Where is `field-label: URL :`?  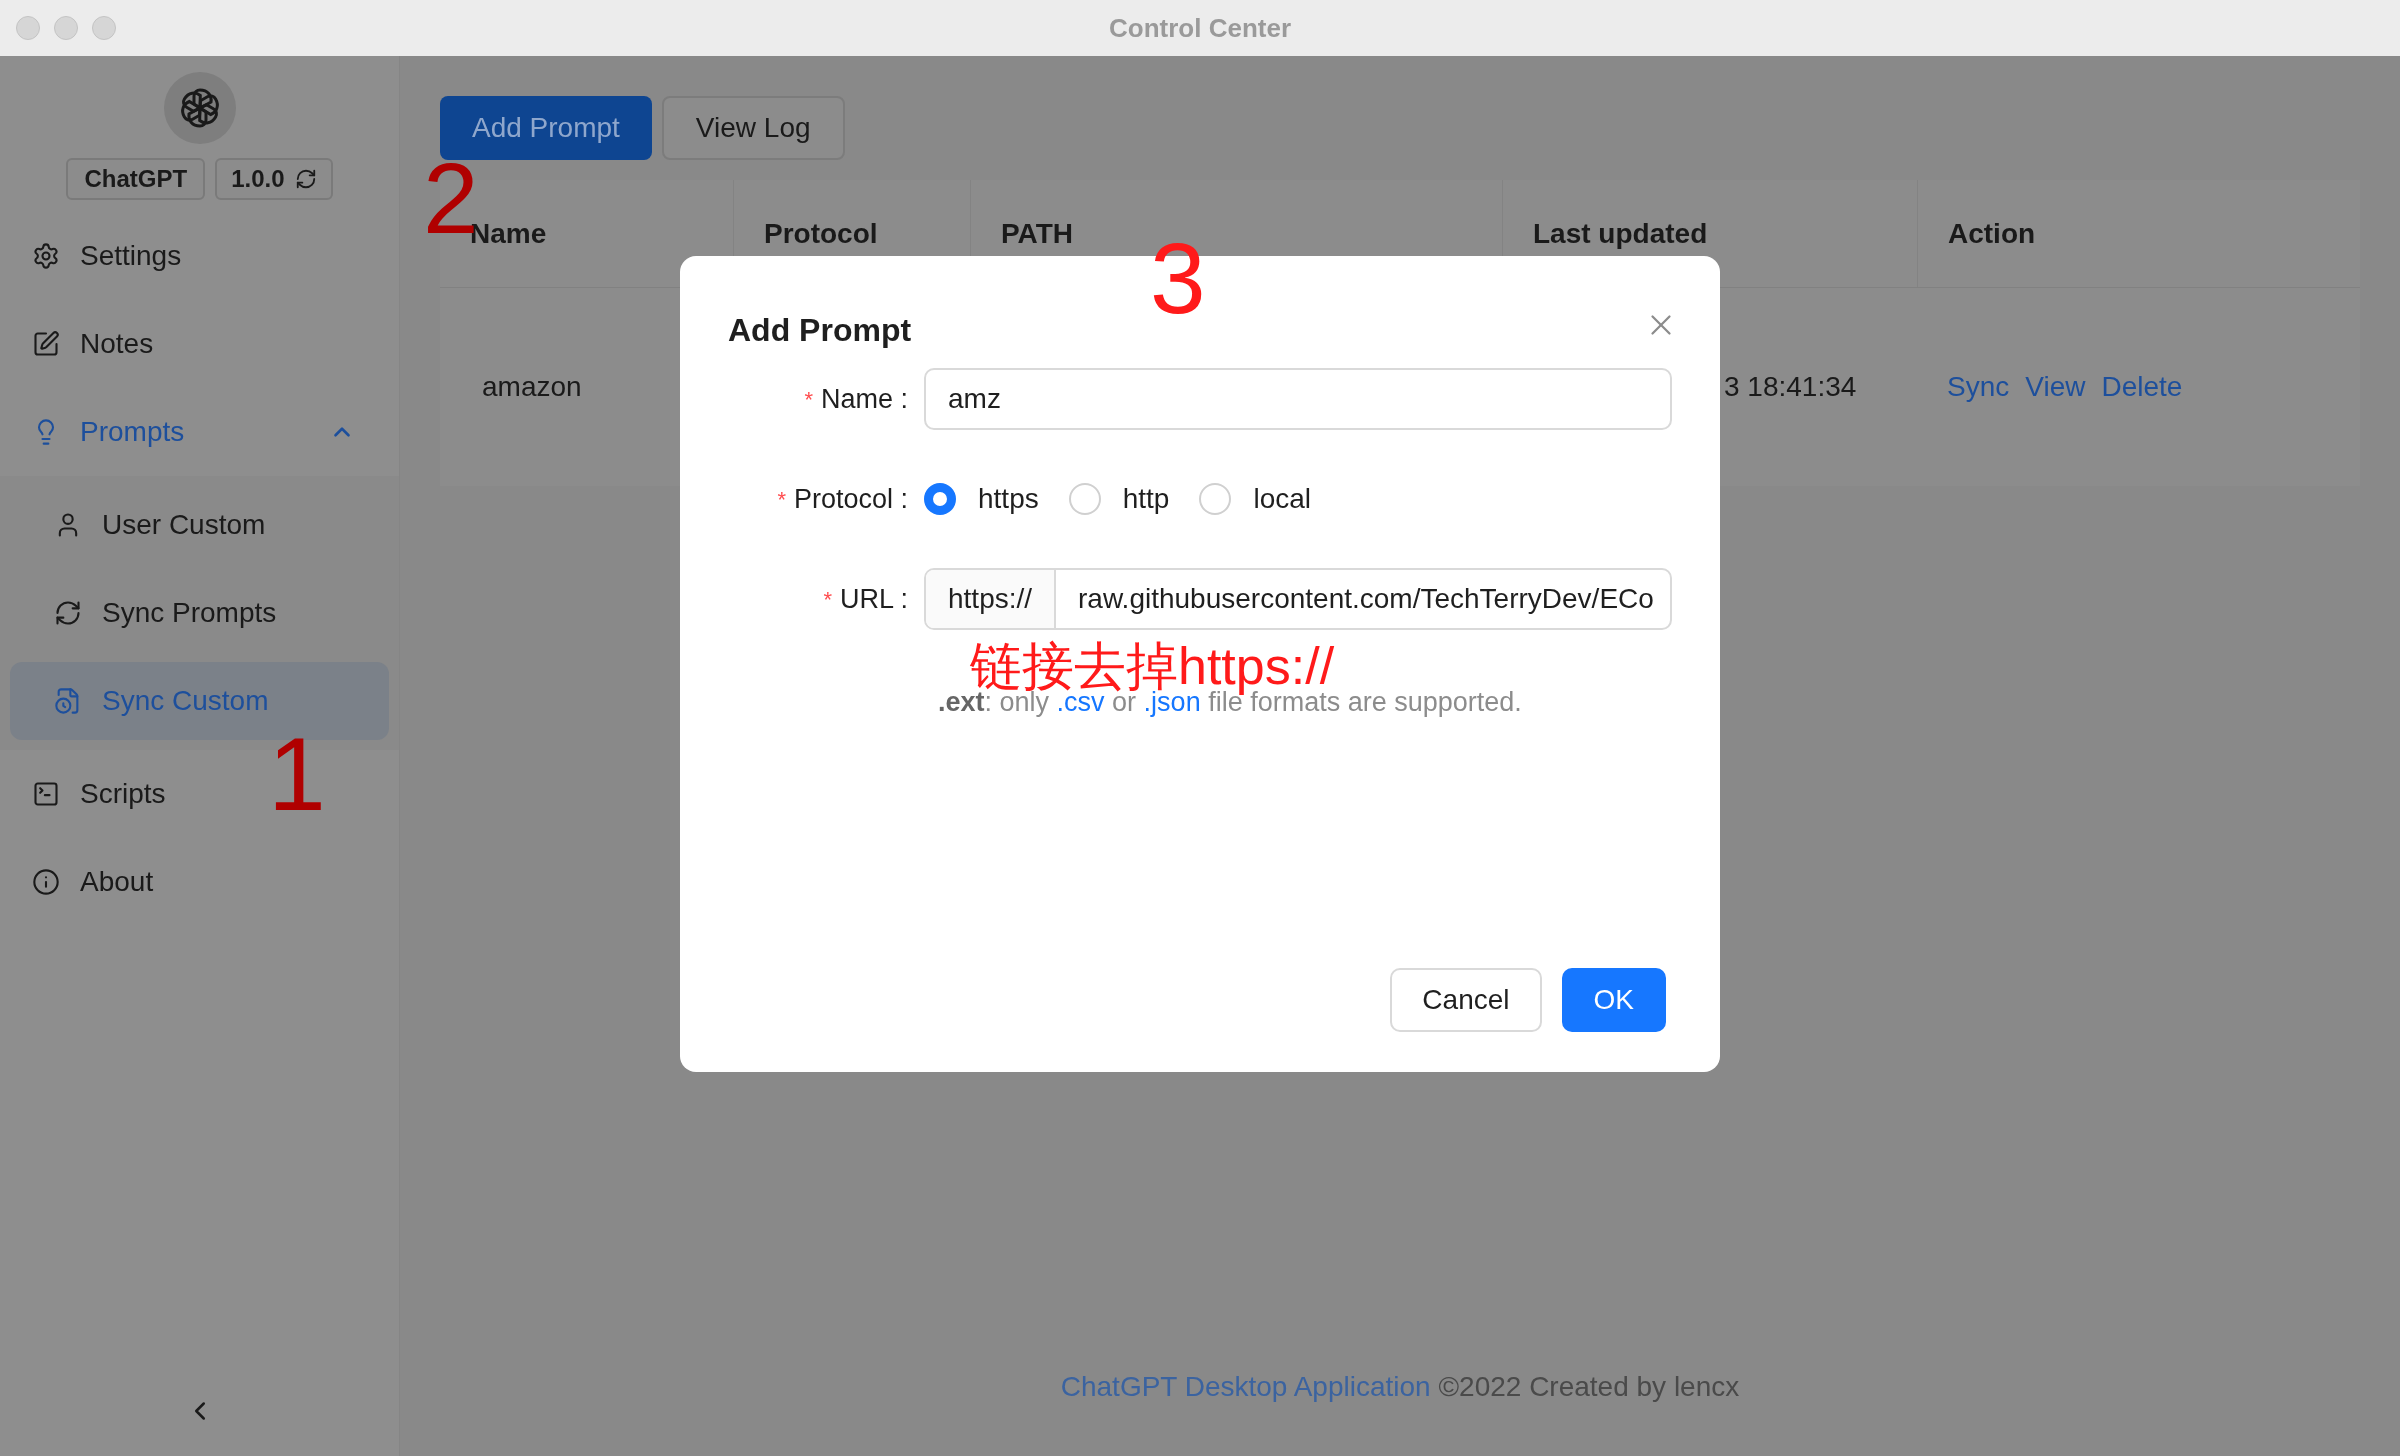 field-label: URL : is located at coordinates (874, 599).